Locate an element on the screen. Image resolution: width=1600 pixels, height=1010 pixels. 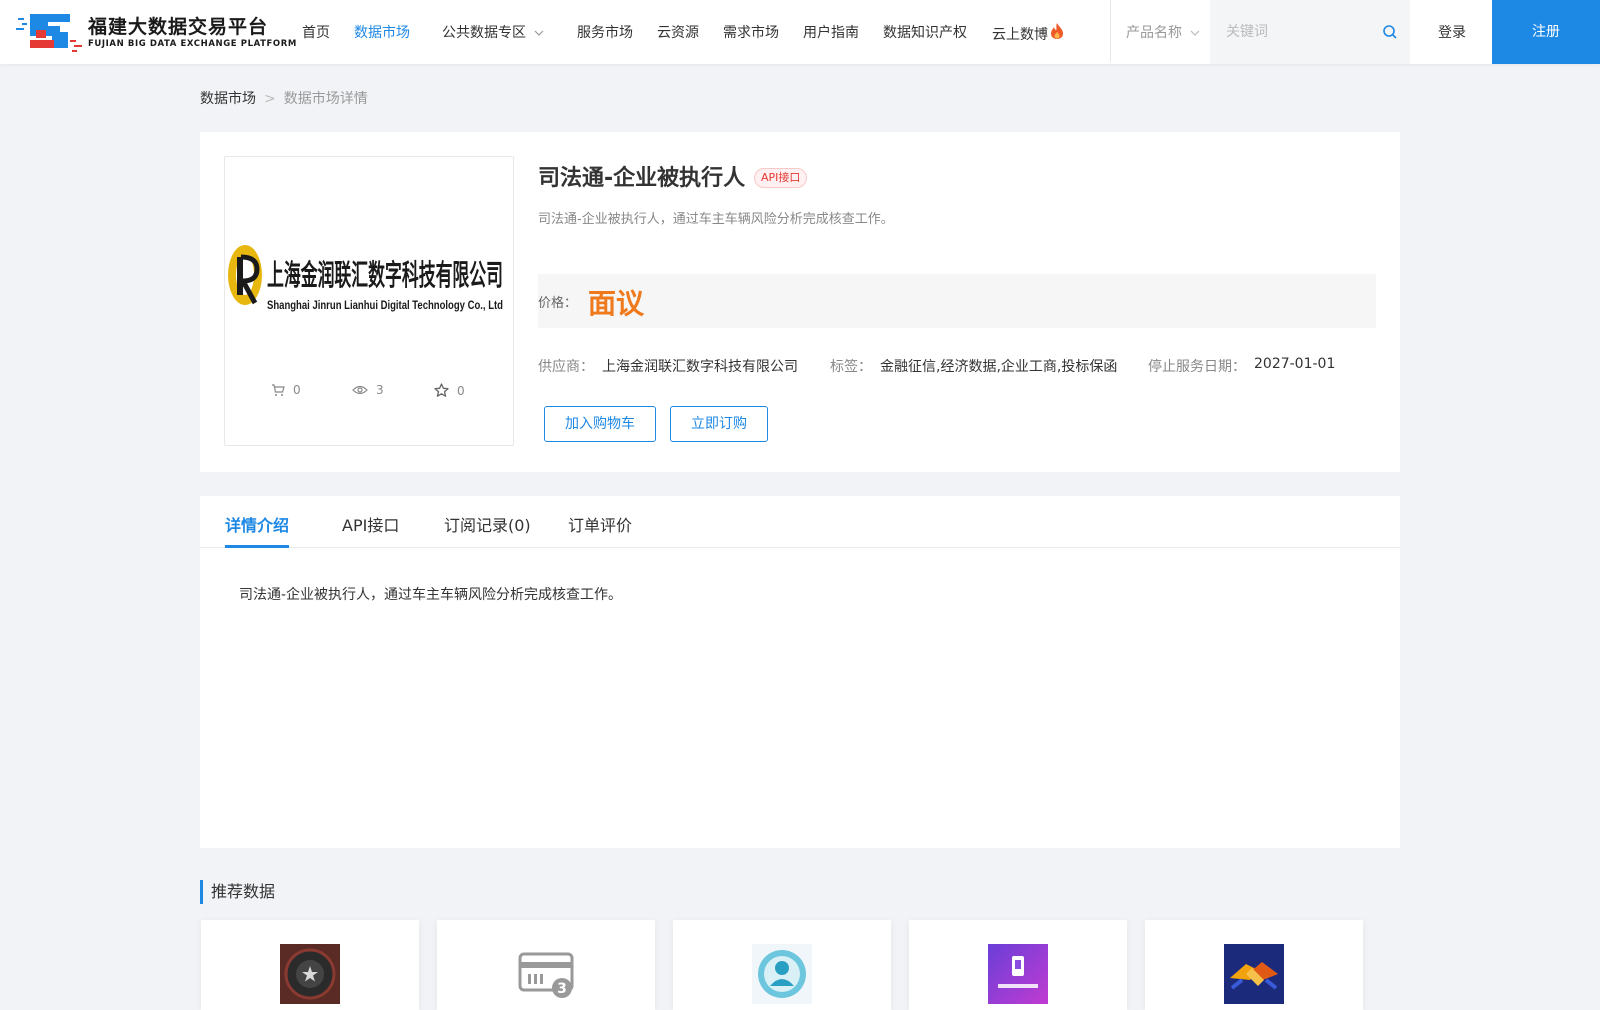
recommend-card: 3 is located at coordinates (546, 965).